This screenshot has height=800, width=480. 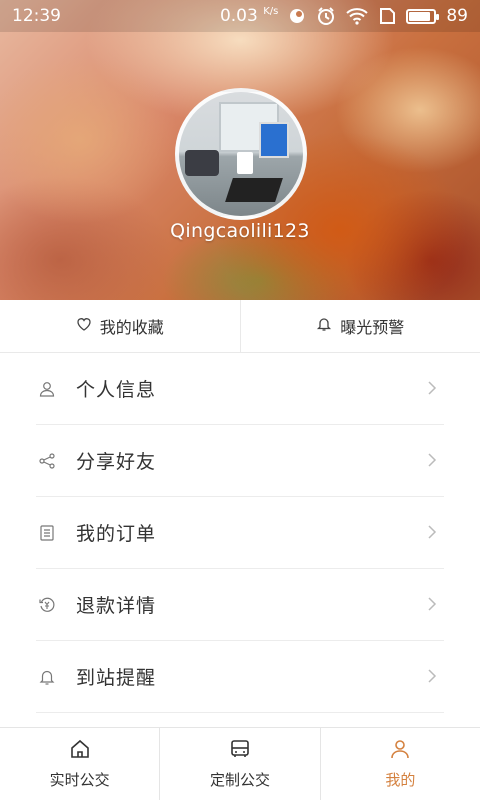 What do you see at coordinates (241, 154) in the screenshot?
I see `avatar` at bounding box center [241, 154].